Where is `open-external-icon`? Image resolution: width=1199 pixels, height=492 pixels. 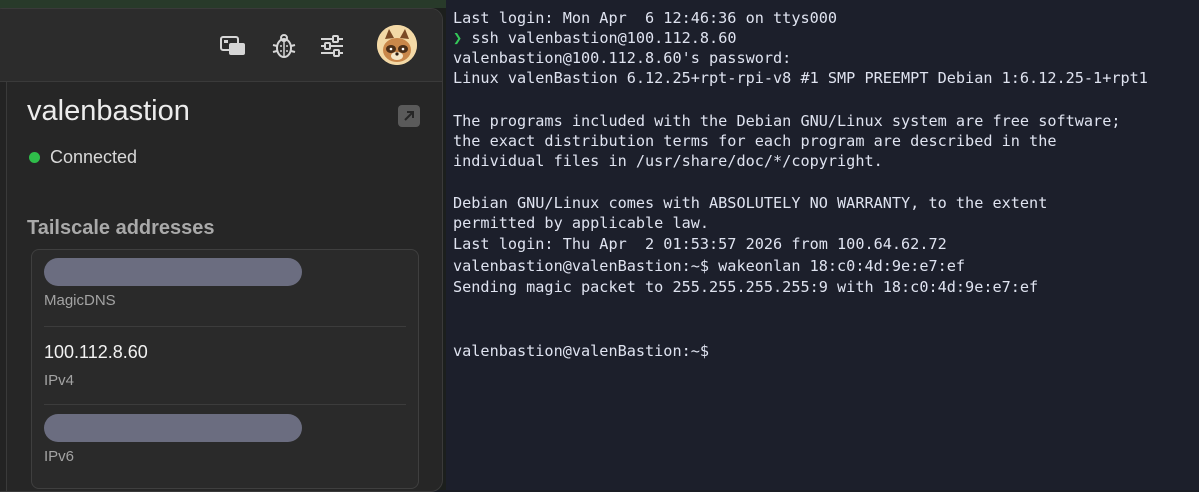 open-external-icon is located at coordinates (409, 116).